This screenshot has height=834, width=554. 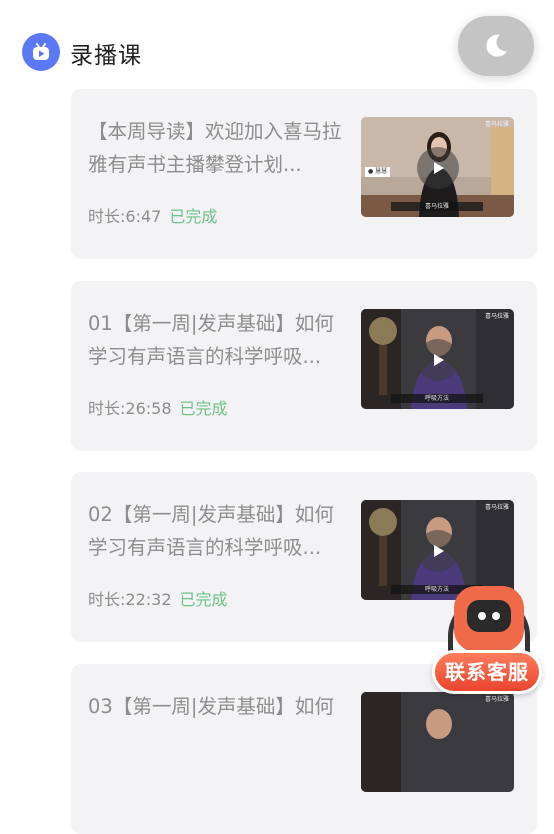 What do you see at coordinates (277, 45) in the screenshot?
I see `header: 录播课` at bounding box center [277, 45].